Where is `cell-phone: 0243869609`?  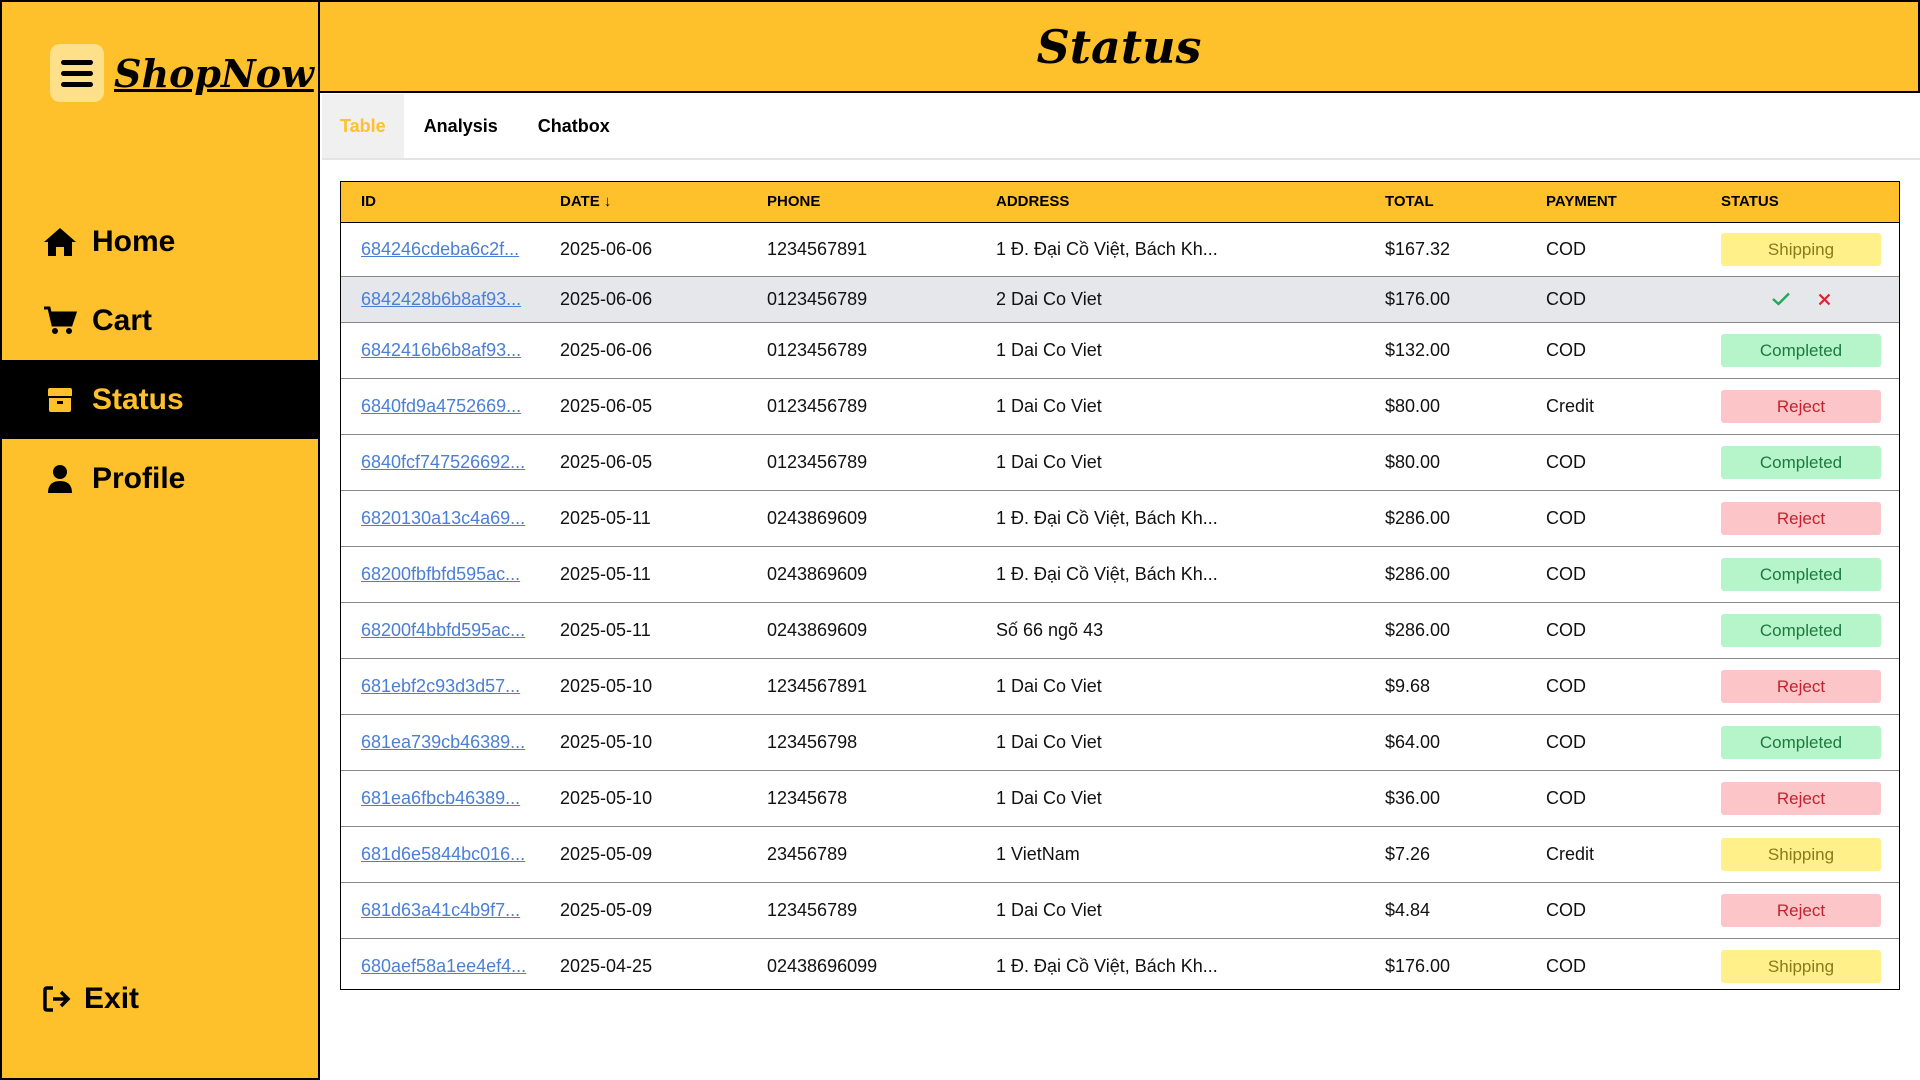
cell-phone: 0243869609 is located at coordinates (817, 517).